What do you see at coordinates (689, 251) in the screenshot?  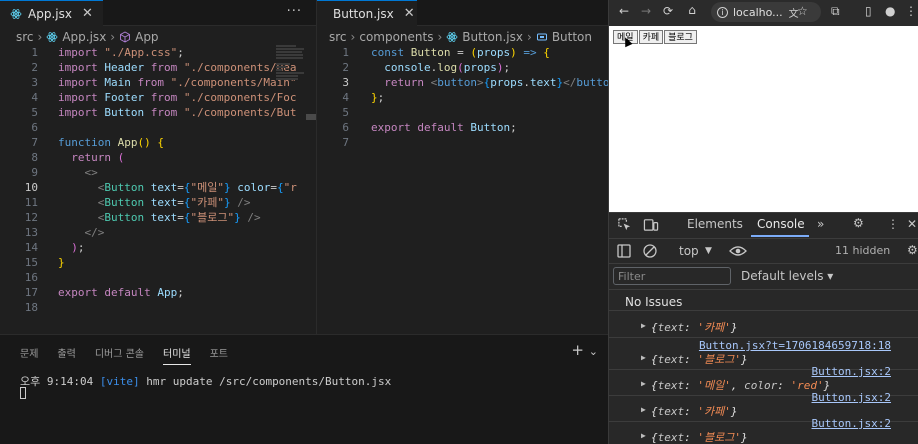 I see `context-selector: top` at bounding box center [689, 251].